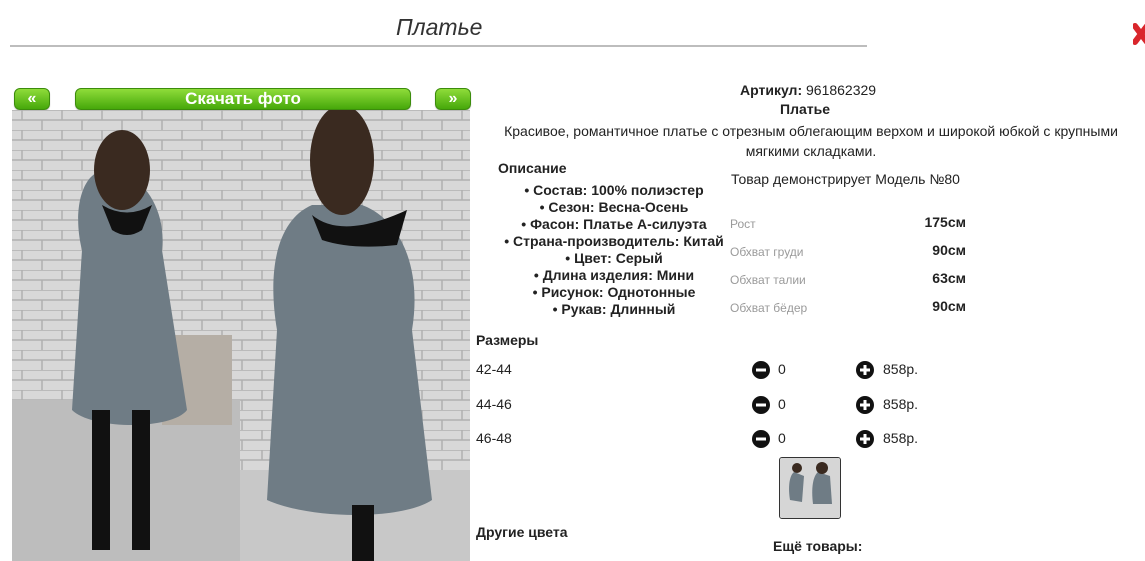  What do you see at coordinates (769, 308) in the screenshot?
I see `measurement-label: Обхват бёдер` at bounding box center [769, 308].